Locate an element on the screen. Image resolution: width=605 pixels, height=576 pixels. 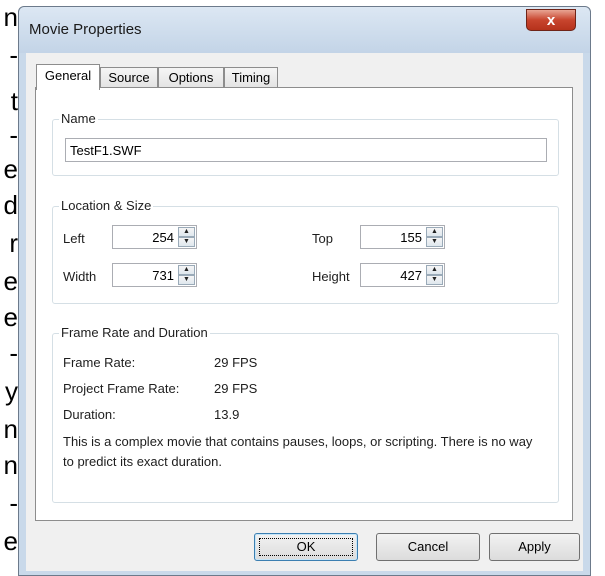
width-spin-buttons: ▲ ▼ is located at coordinates (186, 275).